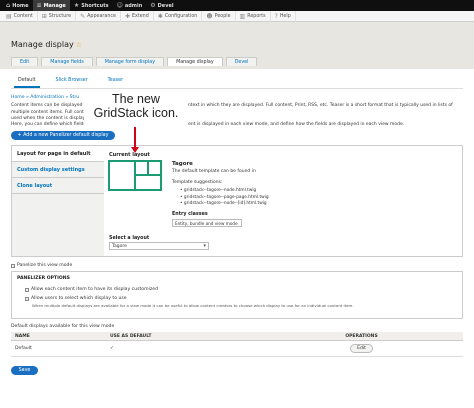 The width and height of the screenshot is (474, 408). Describe the element at coordinates (130, 61) in the screenshot. I see `tab-manage-form-display: Manage form display` at that location.